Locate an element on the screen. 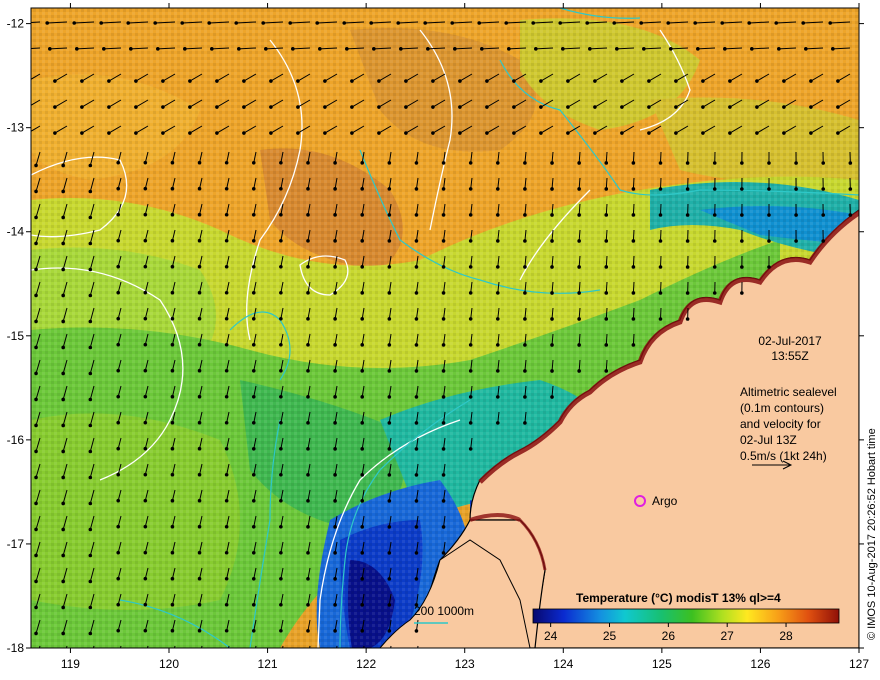 The height and width of the screenshot is (680, 880). lat-tick-label: -15 is located at coordinates (16, 336).